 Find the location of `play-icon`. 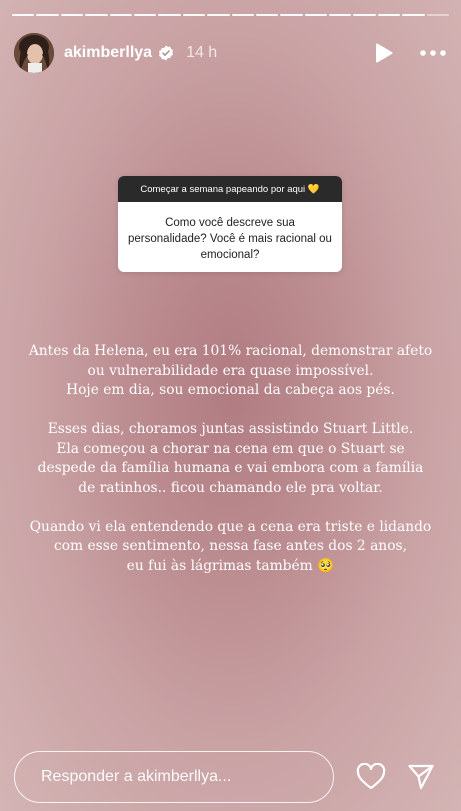

play-icon is located at coordinates (384, 53).